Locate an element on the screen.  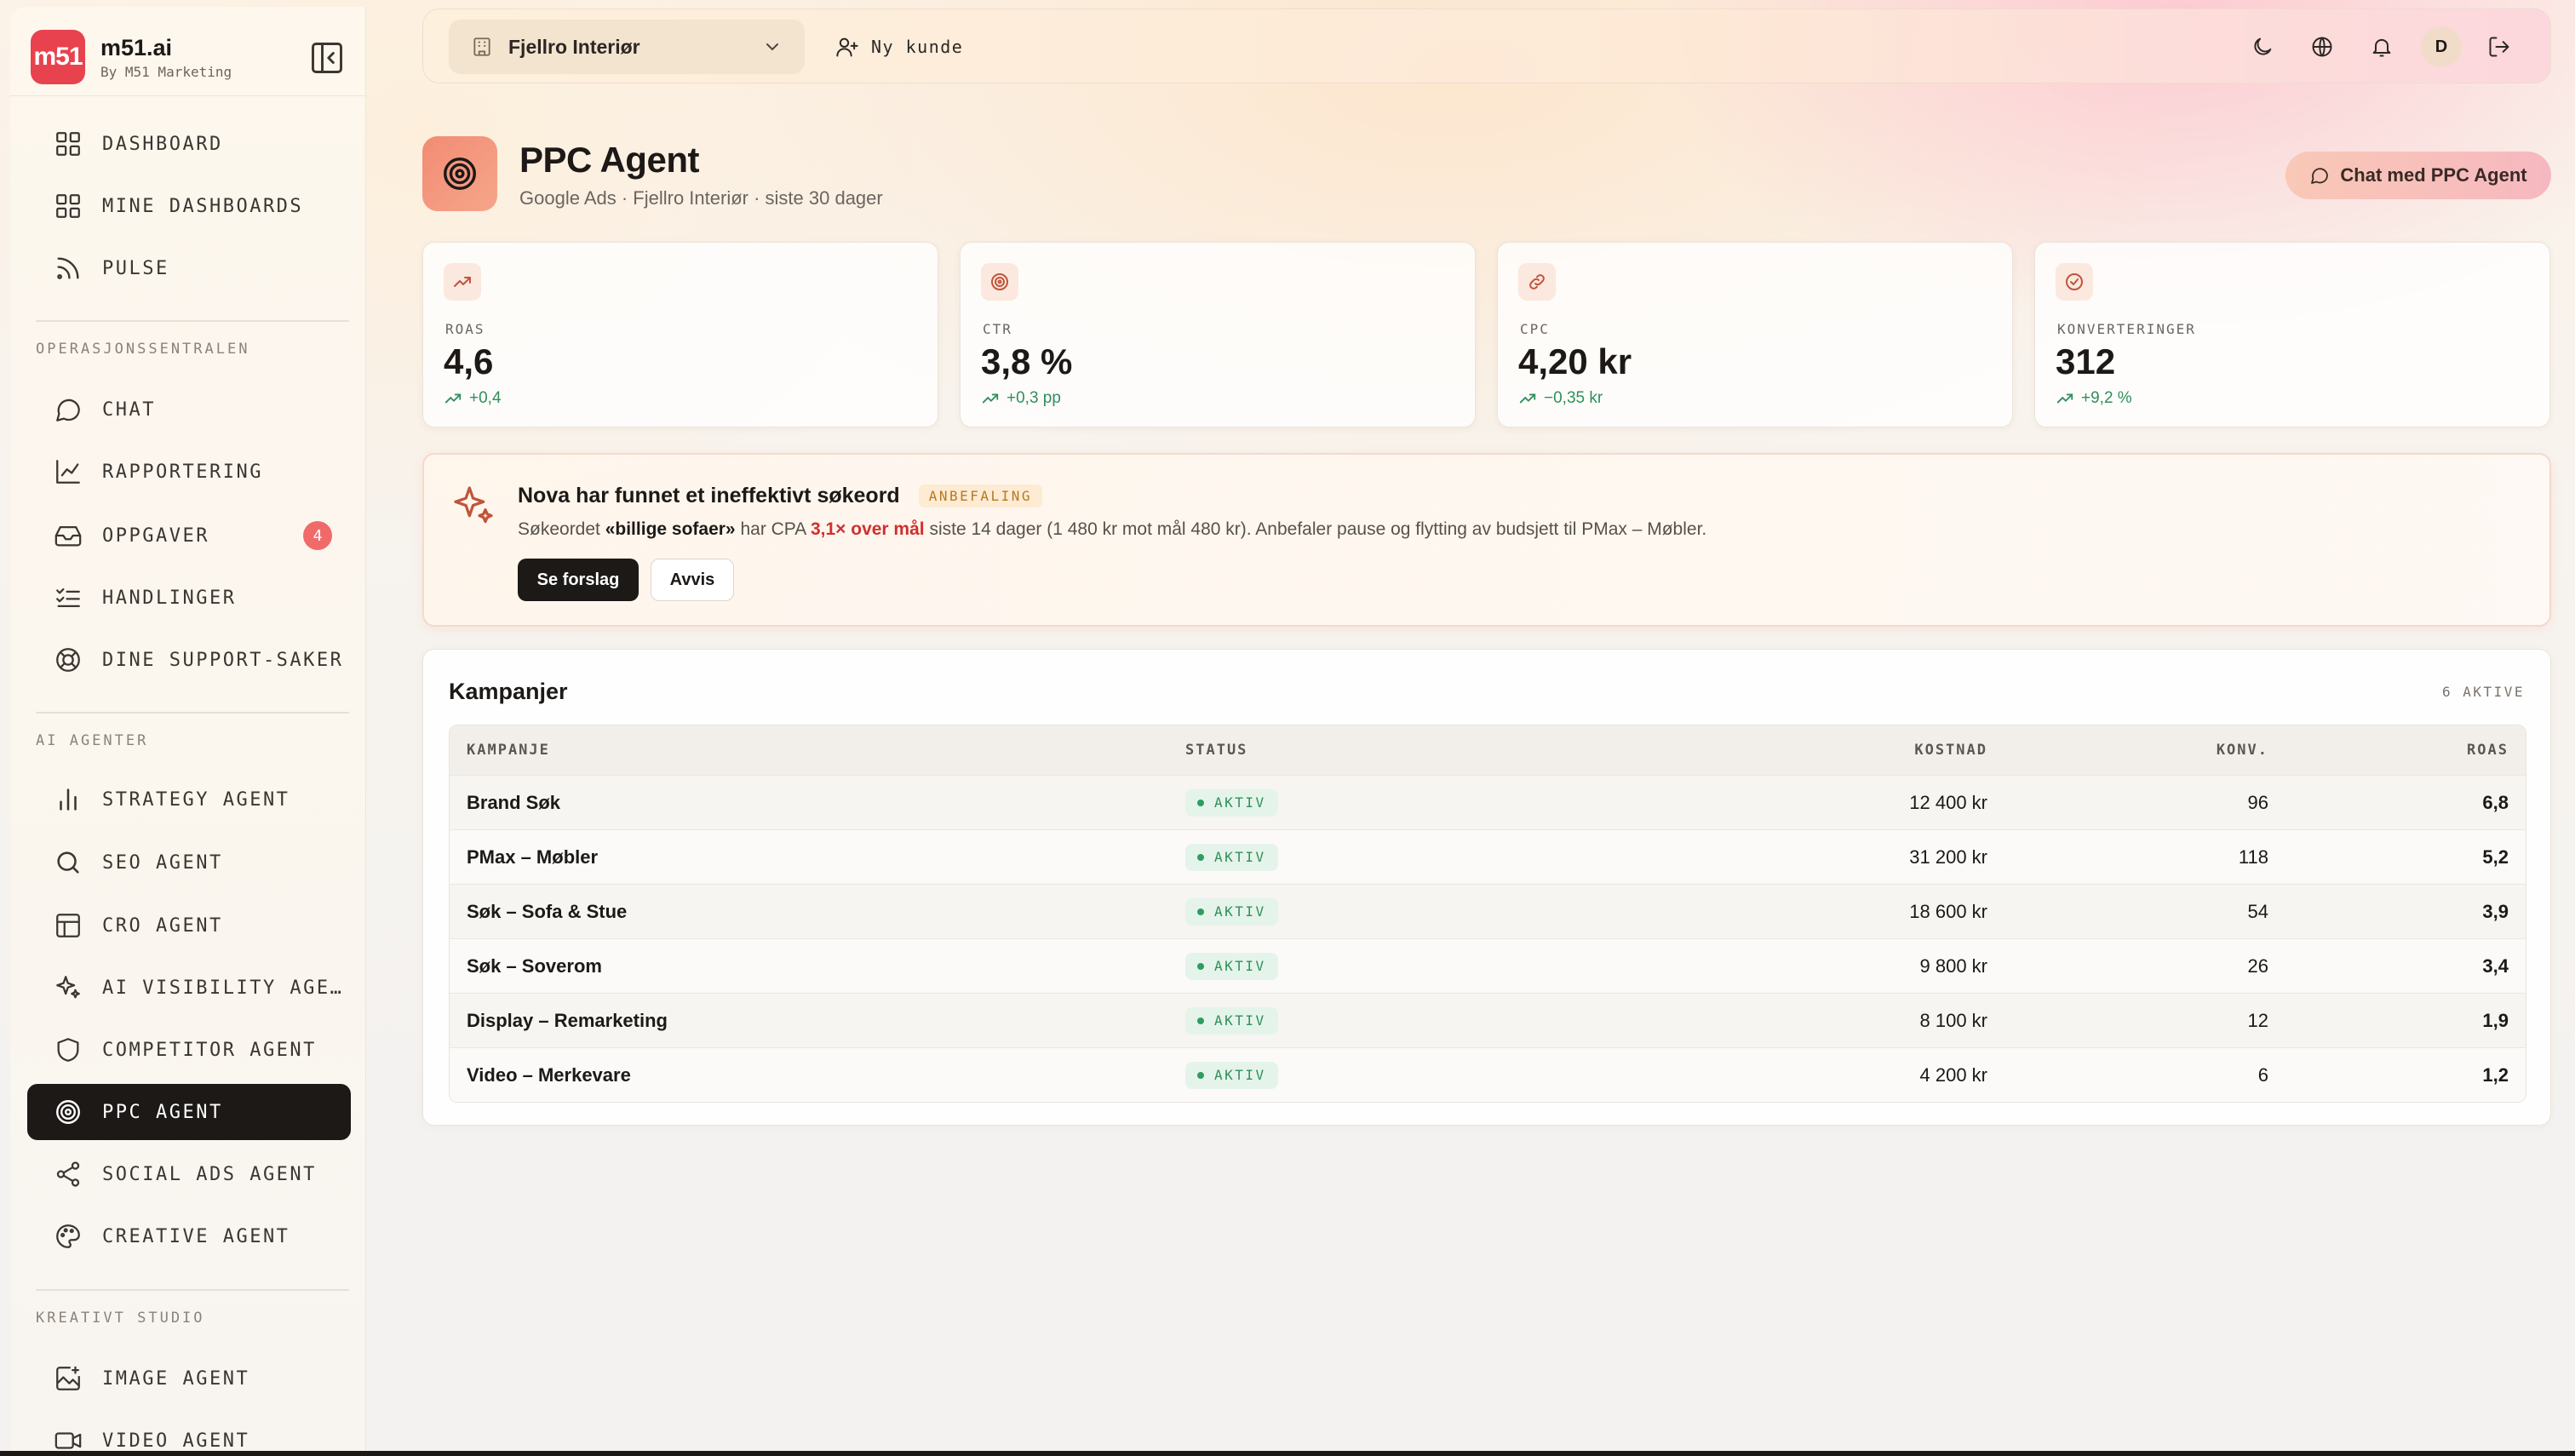
campaign-name: Søk – Sofa & Stue is located at coordinates (547, 911).